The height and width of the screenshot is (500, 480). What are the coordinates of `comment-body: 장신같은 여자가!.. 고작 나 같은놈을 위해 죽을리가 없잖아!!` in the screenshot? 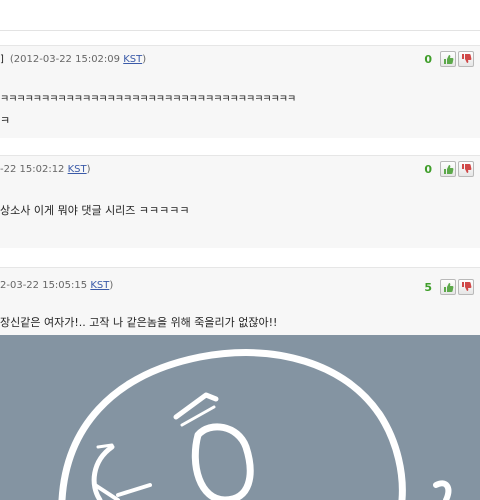 It's located at (139, 322).